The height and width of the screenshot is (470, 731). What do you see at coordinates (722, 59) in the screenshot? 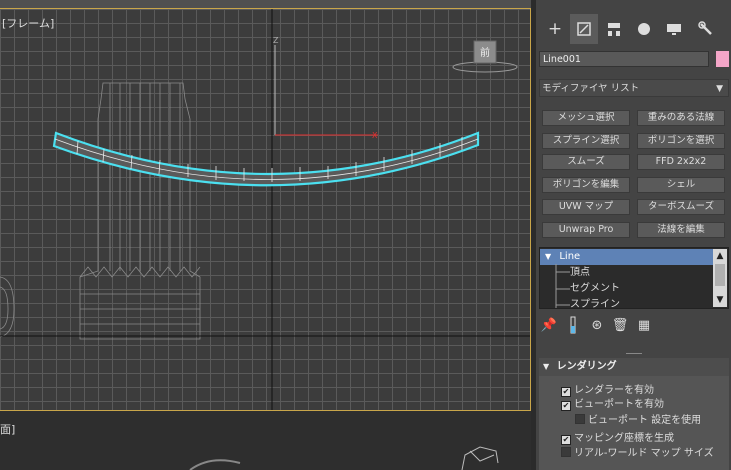
I see `object-color-swatch` at bounding box center [722, 59].